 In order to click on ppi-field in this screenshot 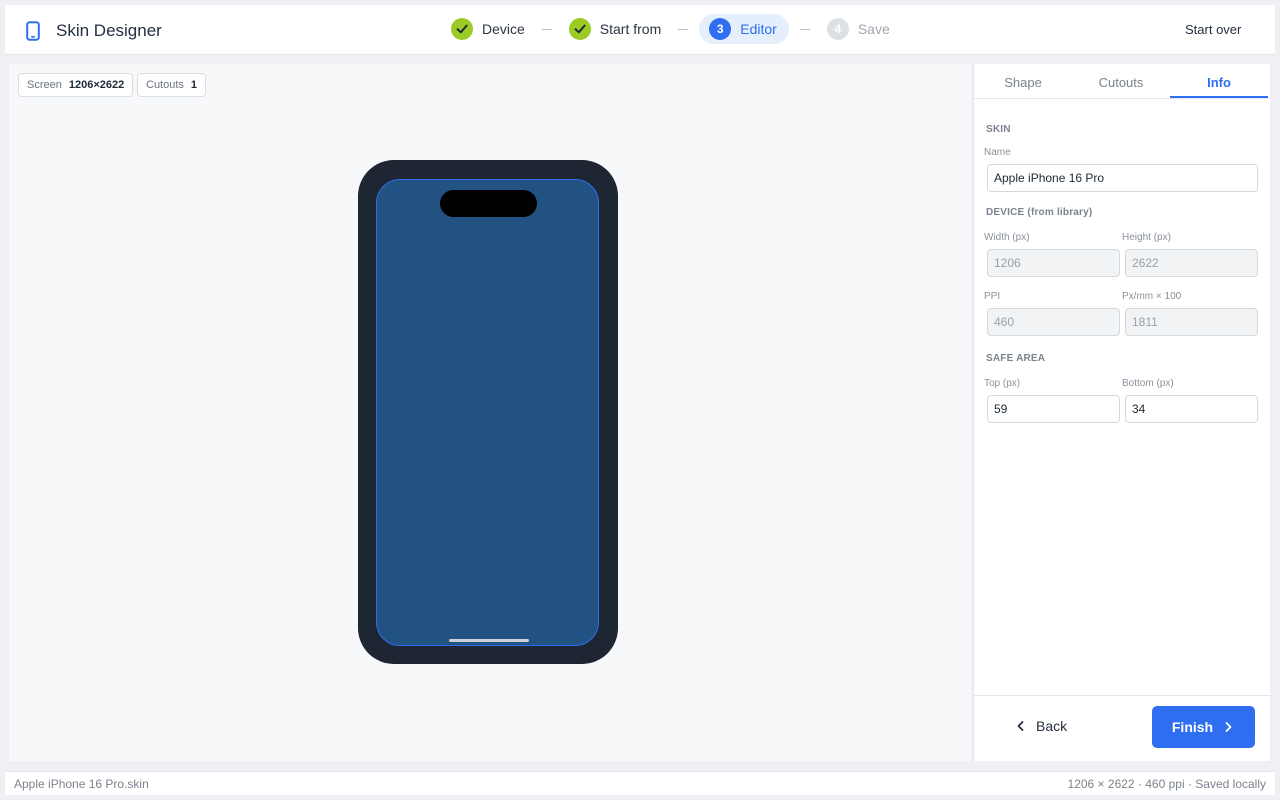, I will do `click(1053, 322)`.